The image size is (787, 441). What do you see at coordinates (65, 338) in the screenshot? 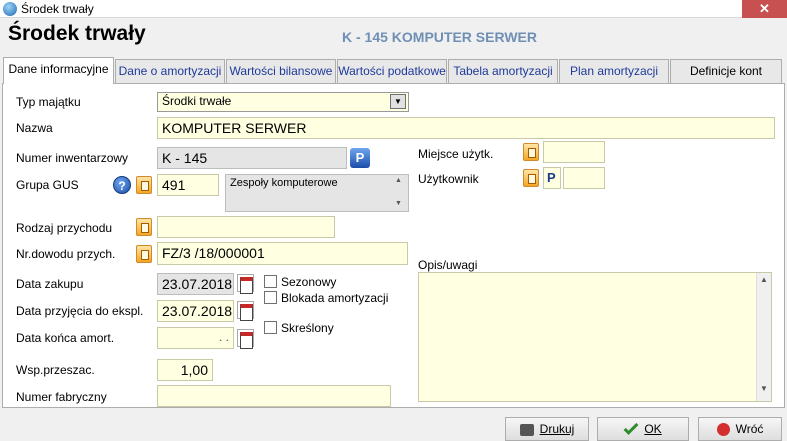
I see `koniec-label: Data końca amort.` at bounding box center [65, 338].